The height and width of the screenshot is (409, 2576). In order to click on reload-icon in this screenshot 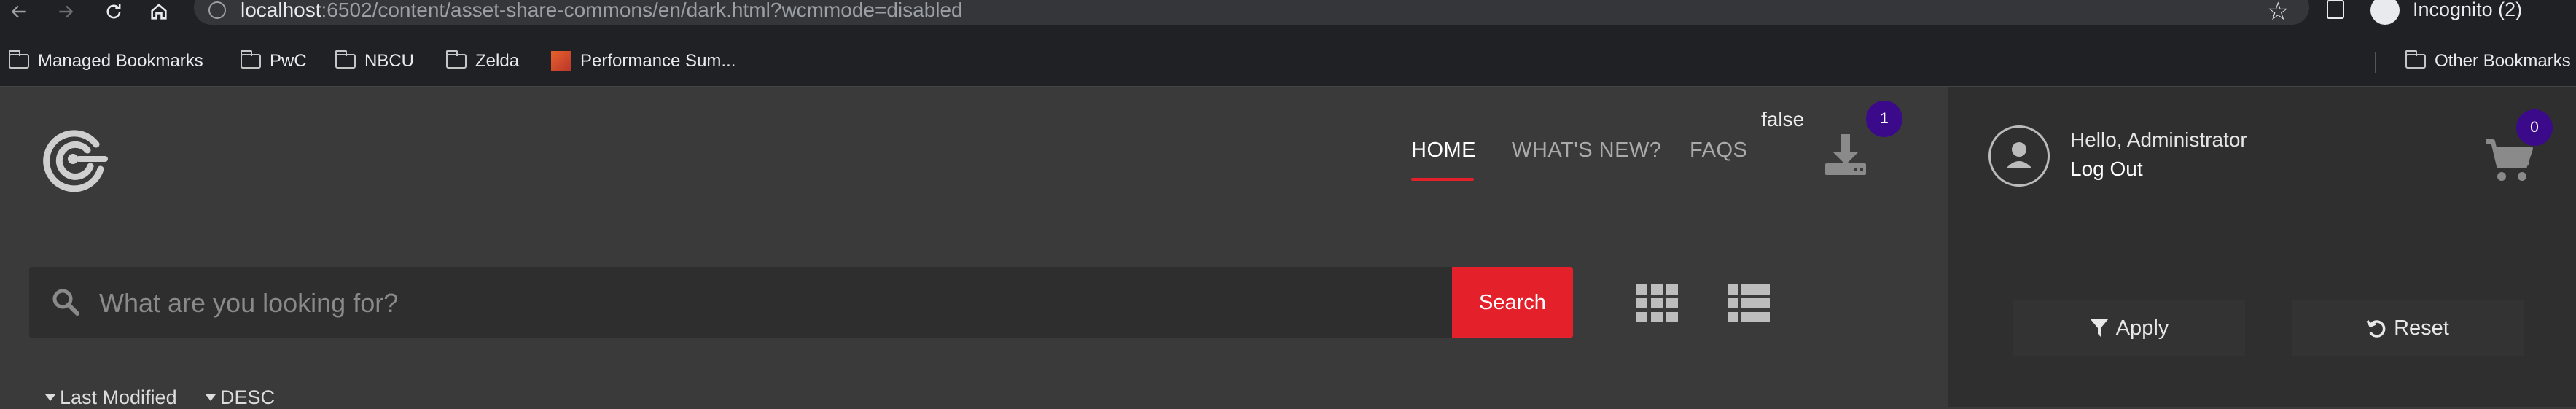, I will do `click(113, 11)`.